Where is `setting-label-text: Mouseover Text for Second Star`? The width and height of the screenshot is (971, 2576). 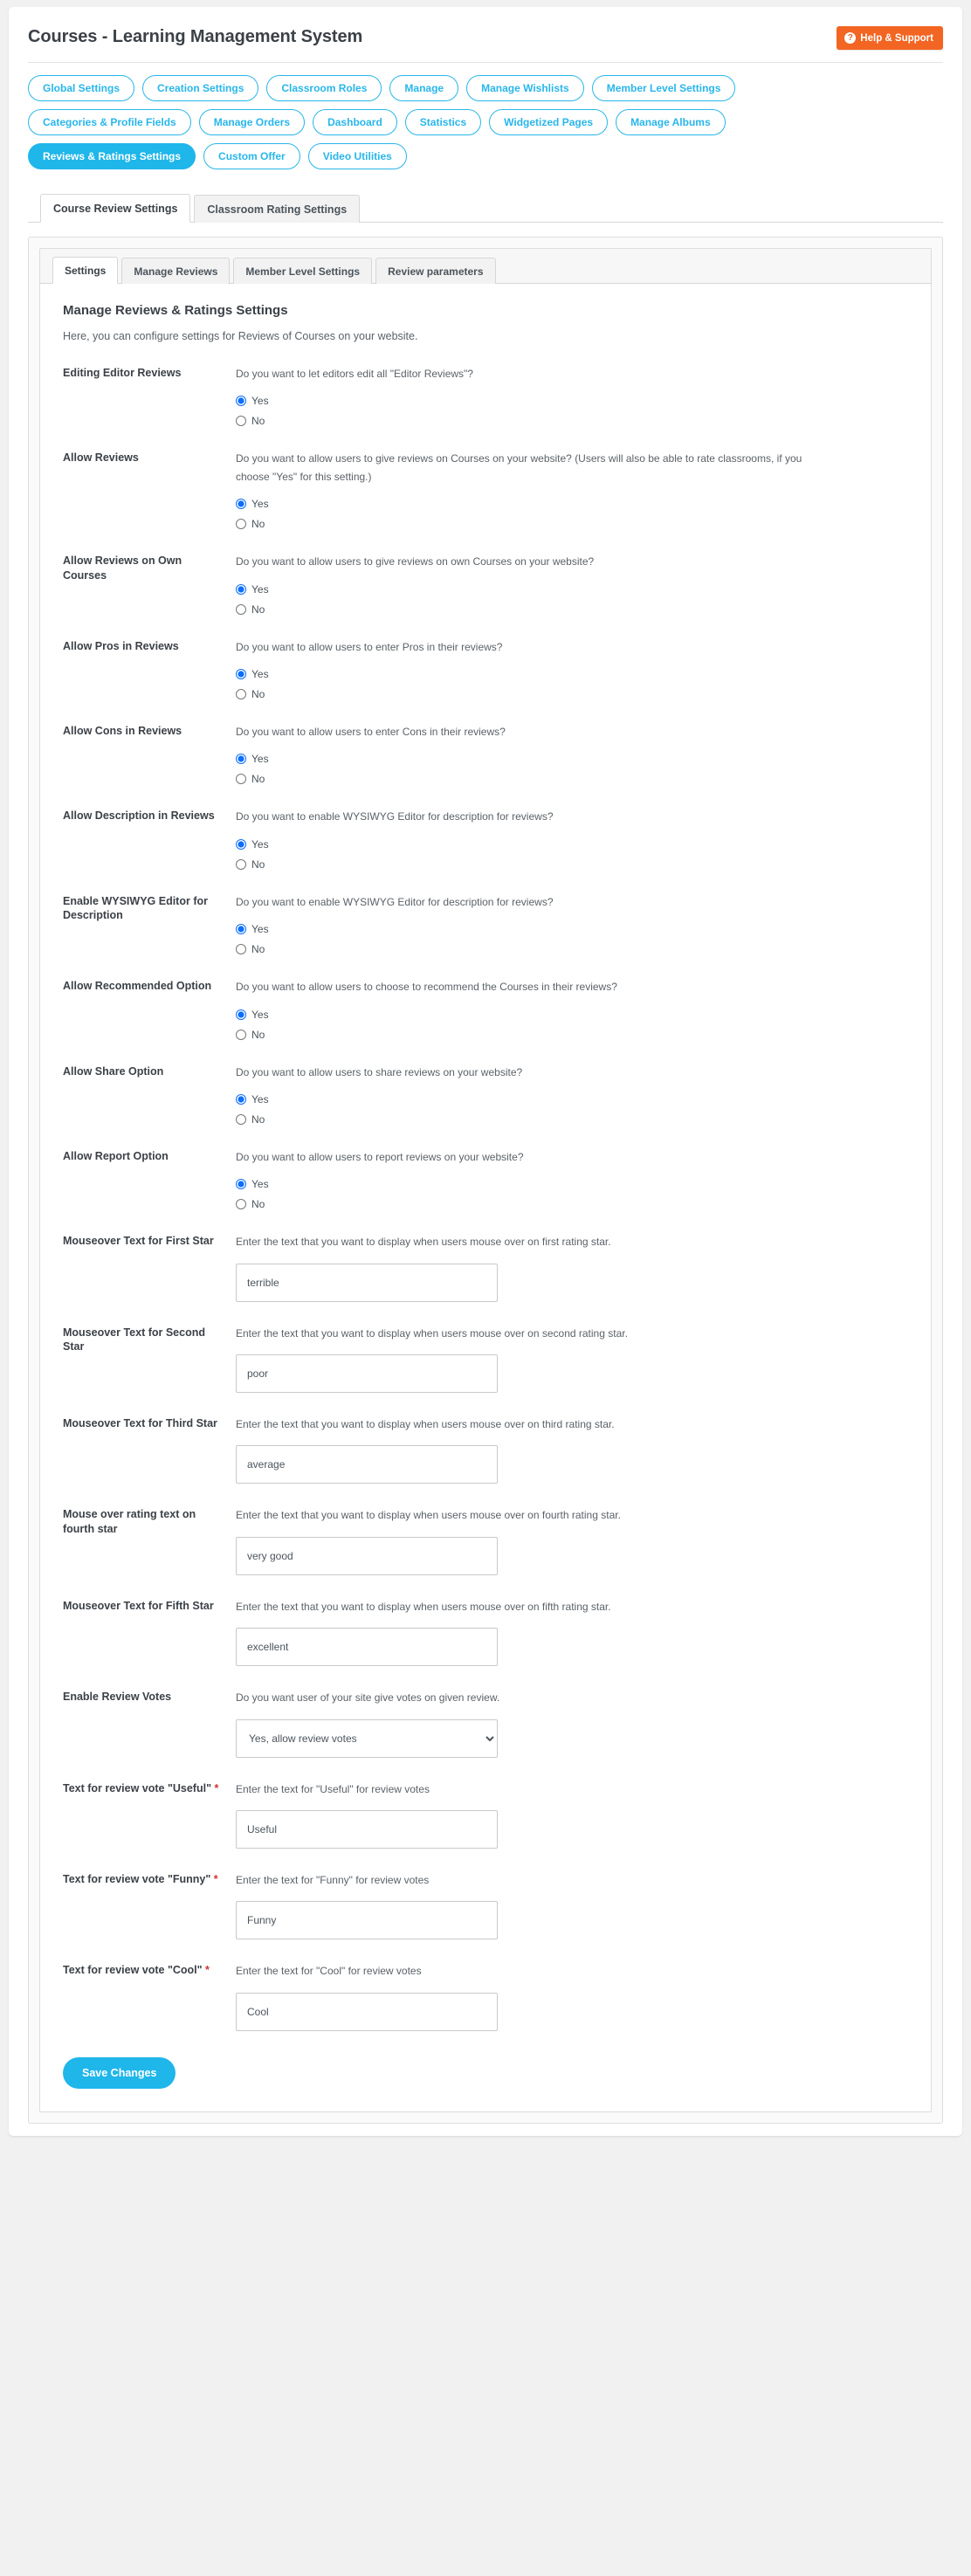
setting-label-text: Mouseover Text for Second Star is located at coordinates (134, 1339).